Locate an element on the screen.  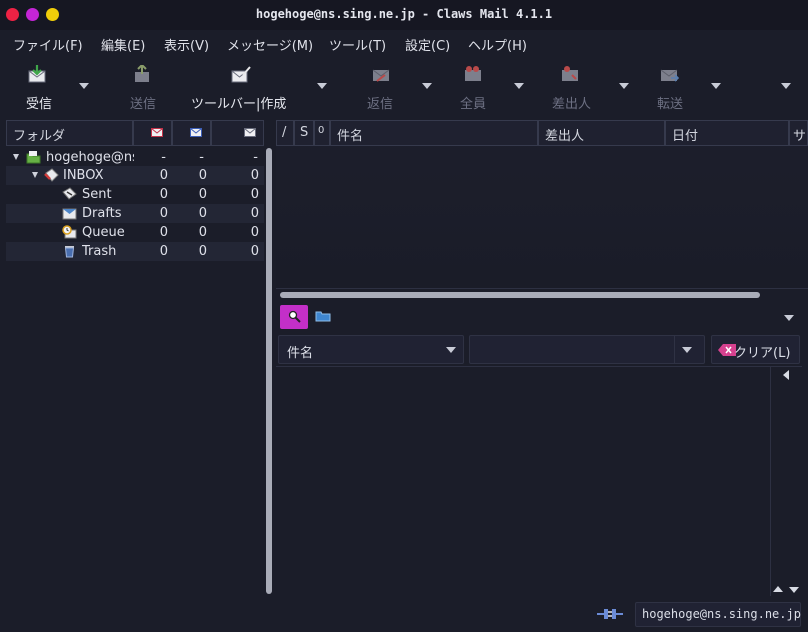
size-column-header: サ is located at coordinates (798, 133).